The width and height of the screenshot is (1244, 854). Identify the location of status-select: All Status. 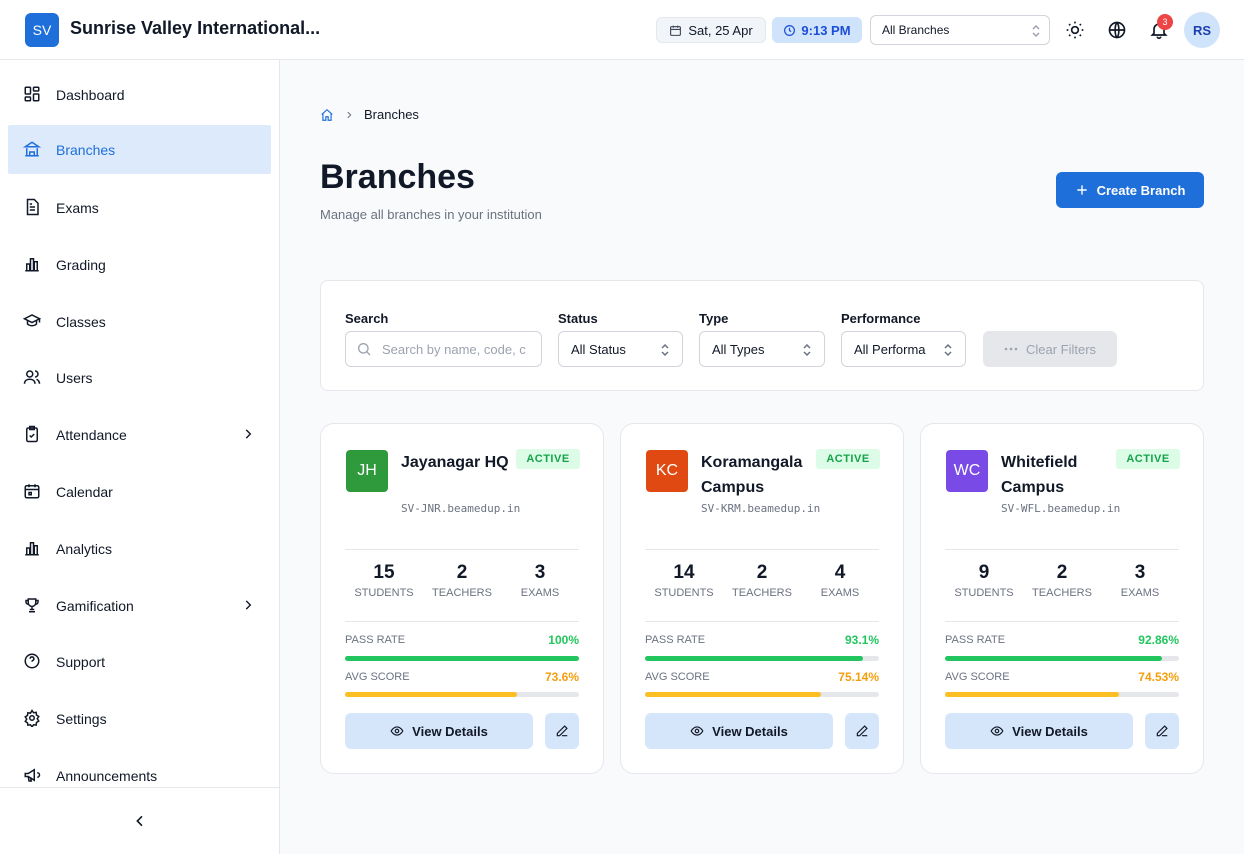
(620, 349).